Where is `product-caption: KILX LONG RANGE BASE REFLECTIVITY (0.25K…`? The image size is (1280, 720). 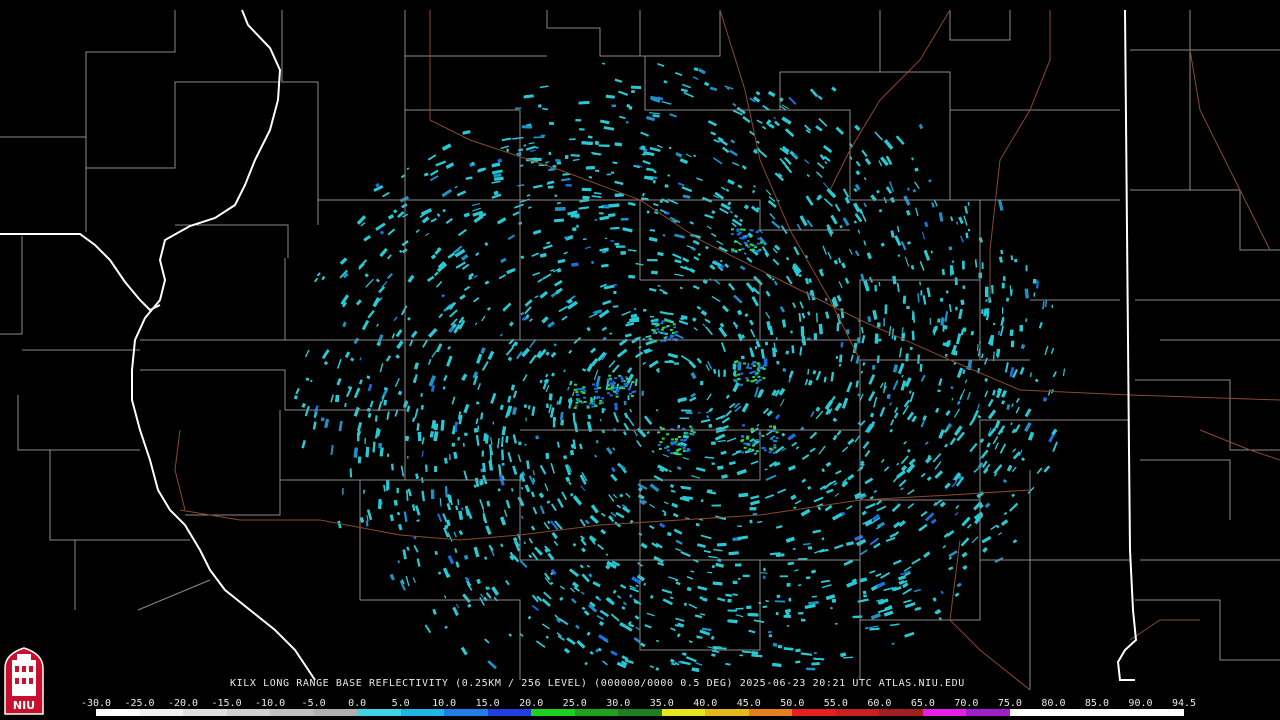 product-caption: KILX LONG RANGE BASE REFLECTIVITY (0.25K… is located at coordinates (597, 683).